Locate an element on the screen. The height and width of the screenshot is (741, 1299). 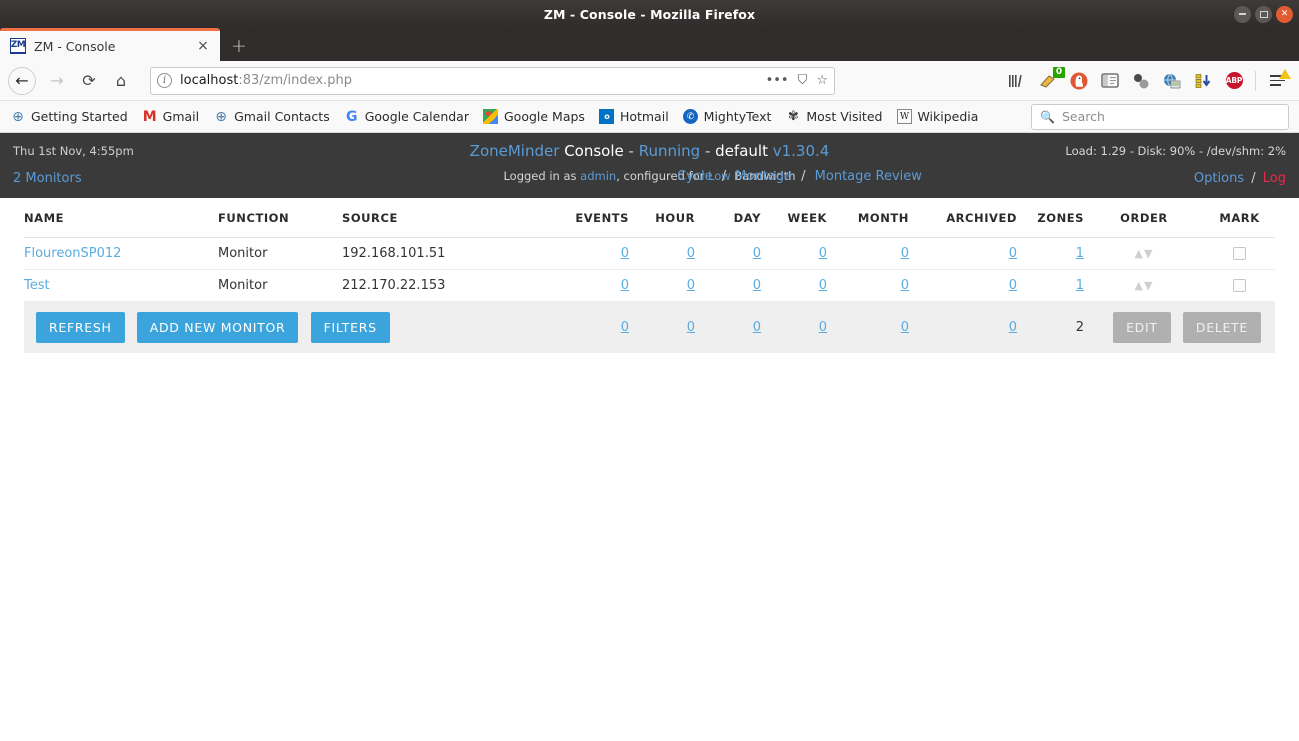
bookmark-star-icon: ☆ is located at coordinates (822, 80).